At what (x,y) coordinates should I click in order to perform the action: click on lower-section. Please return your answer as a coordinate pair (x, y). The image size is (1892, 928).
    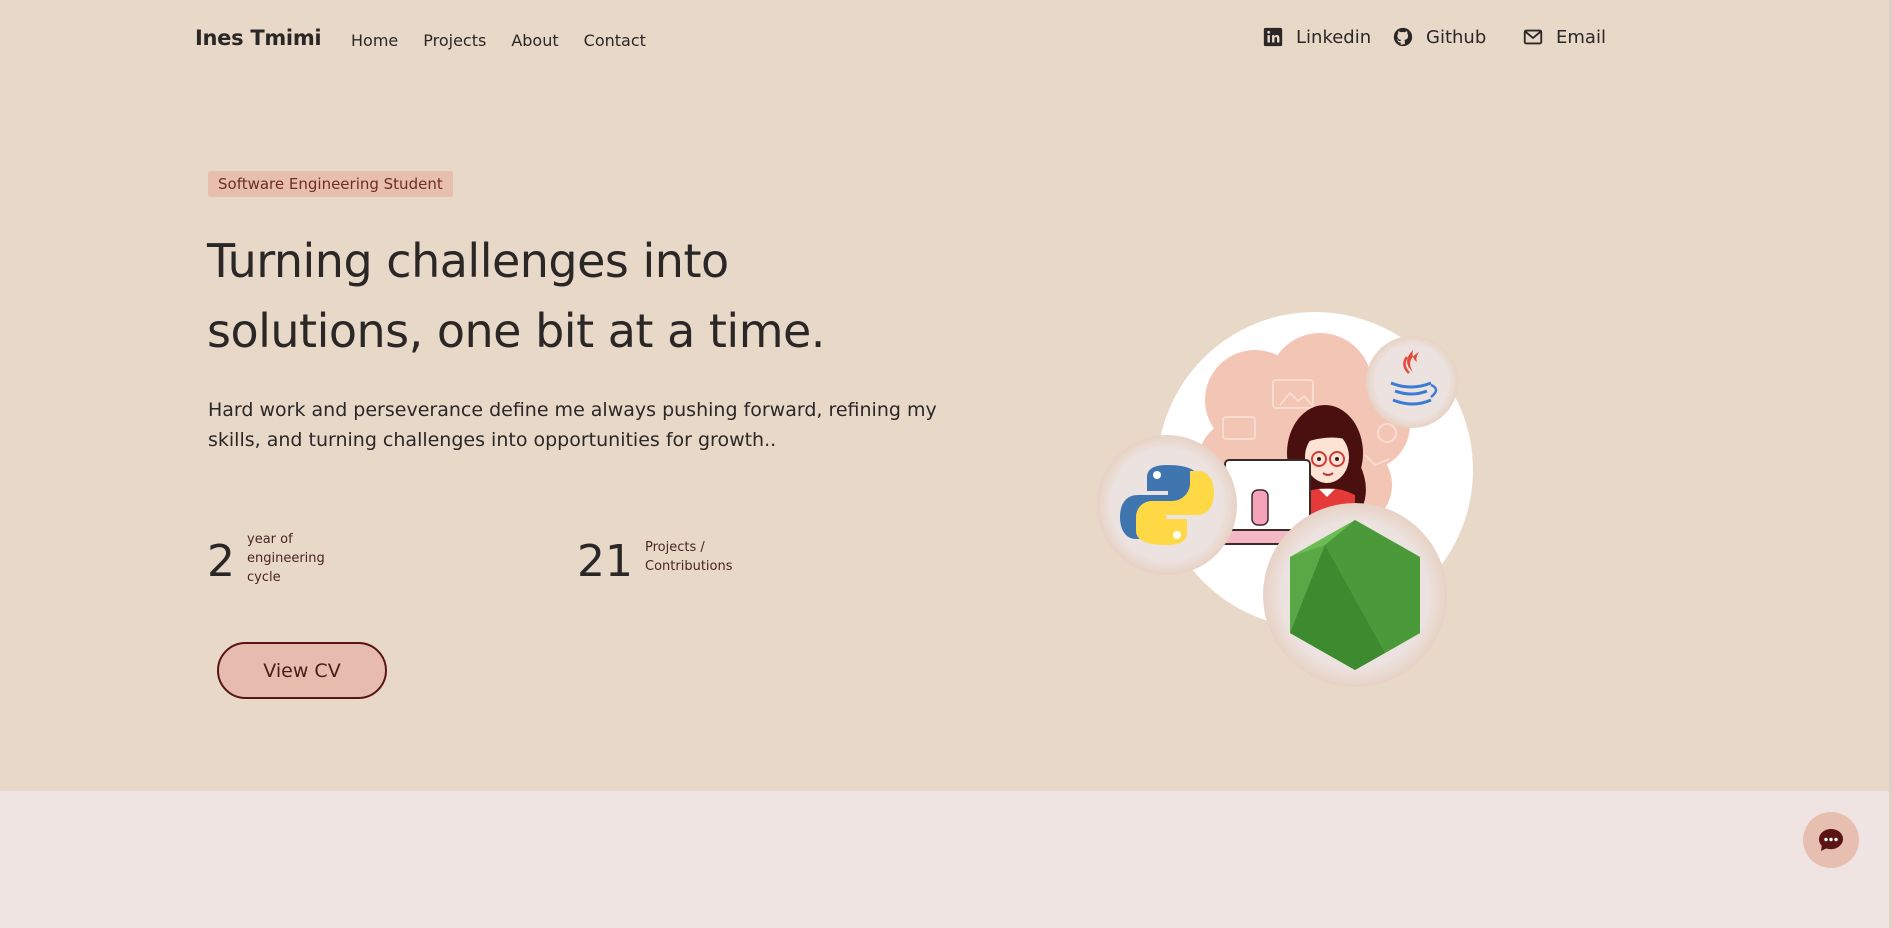
    Looking at the image, I should click on (946, 859).